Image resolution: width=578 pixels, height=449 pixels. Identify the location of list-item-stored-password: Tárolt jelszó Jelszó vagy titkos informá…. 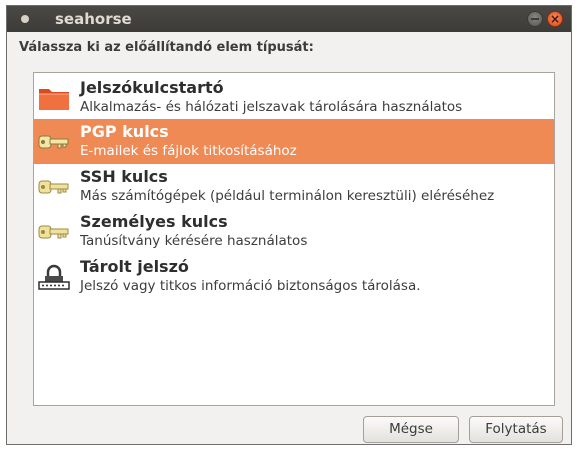
(294, 276).